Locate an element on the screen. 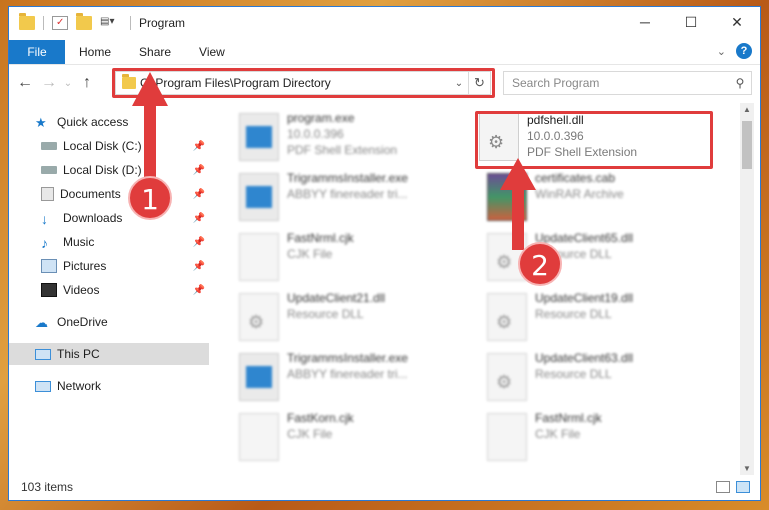  sidebar-item-documents: Documents 📌 is located at coordinates (109, 194).